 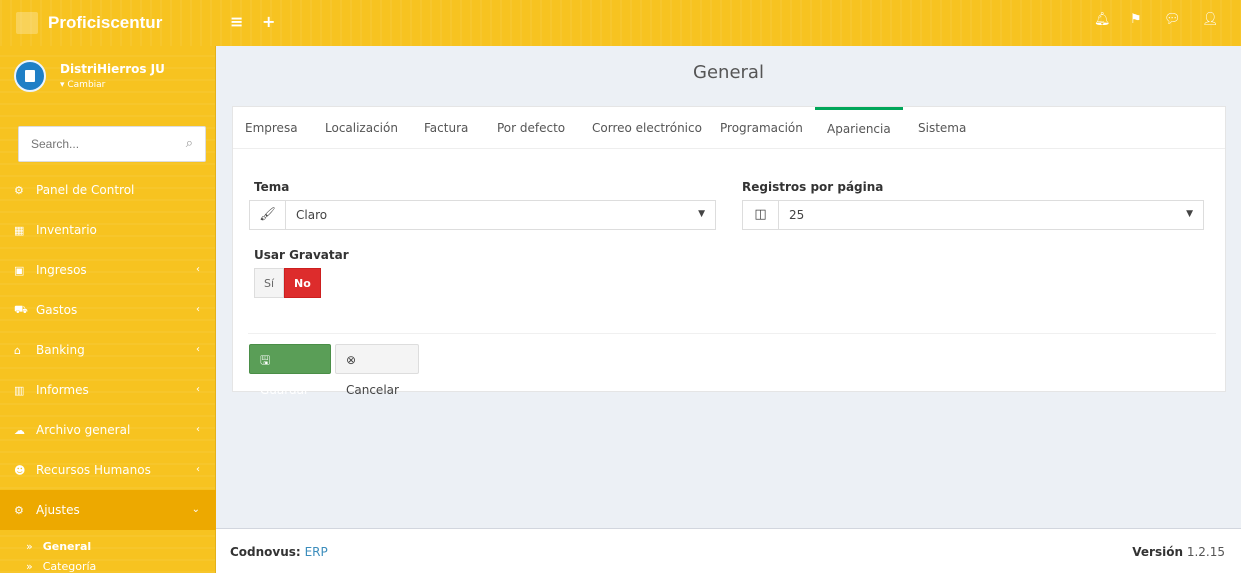 I want to click on sidebar-item-inventario: ▦ Inventario, so click(x=108, y=230).